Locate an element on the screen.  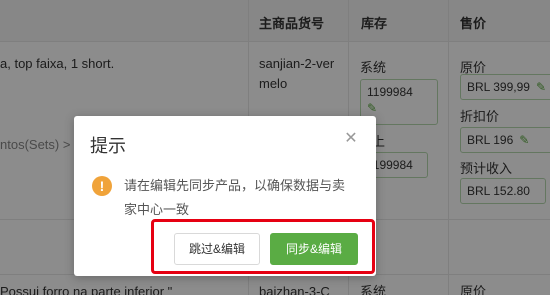
dialog-title: 提示 is located at coordinates (108, 146).